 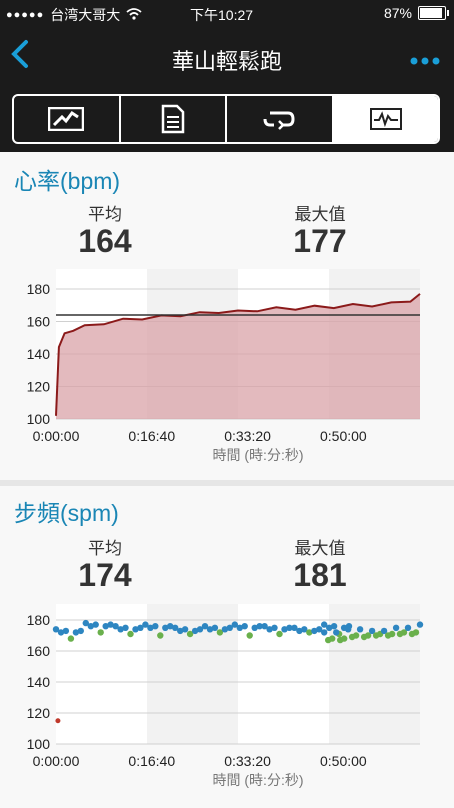 I want to click on document-icon, so click(x=172, y=119).